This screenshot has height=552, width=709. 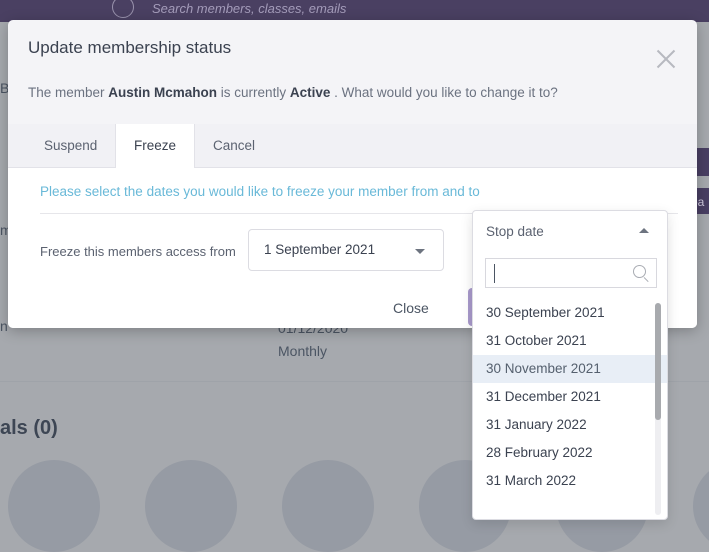 What do you see at coordinates (303, 351) in the screenshot?
I see `background-text: Monthly` at bounding box center [303, 351].